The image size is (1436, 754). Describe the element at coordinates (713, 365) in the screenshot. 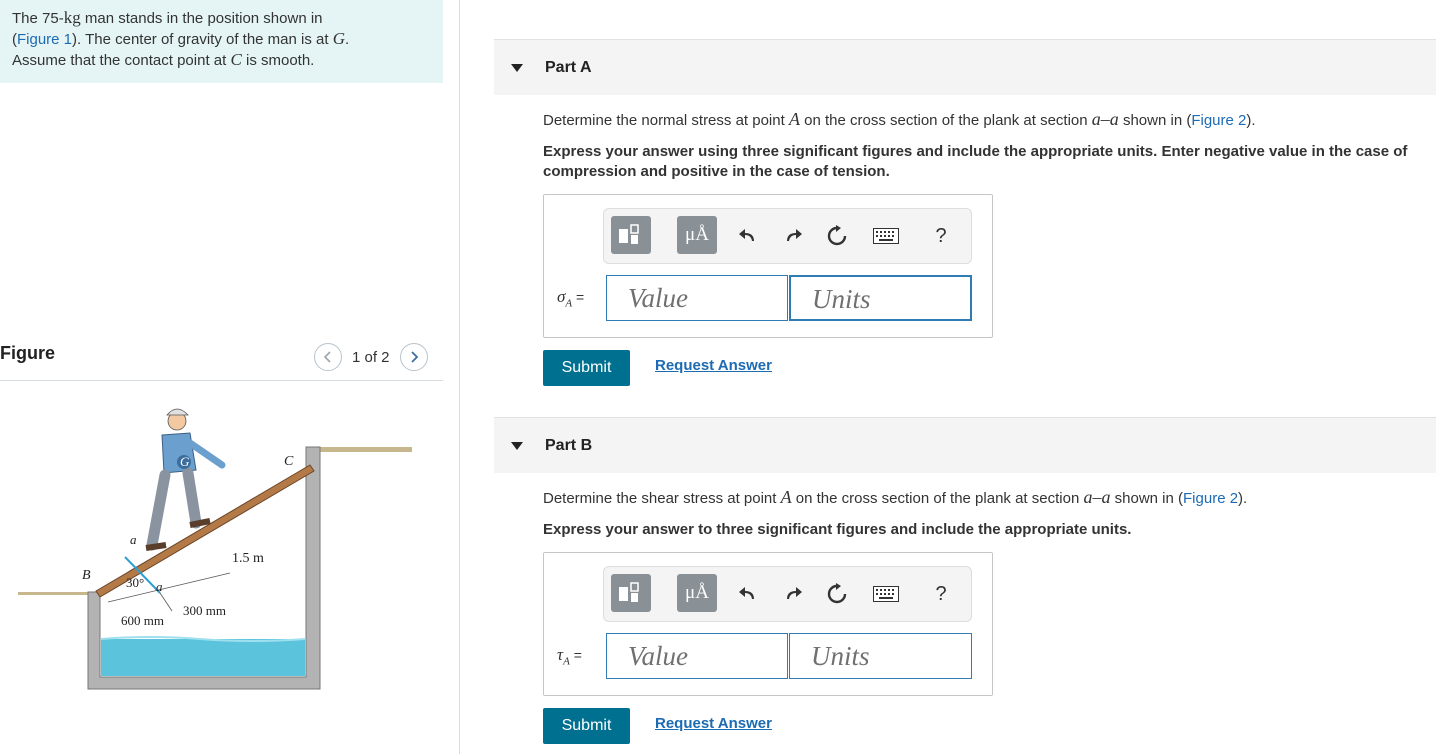

I see `part-a-request-answer-link: Request Answer` at that location.